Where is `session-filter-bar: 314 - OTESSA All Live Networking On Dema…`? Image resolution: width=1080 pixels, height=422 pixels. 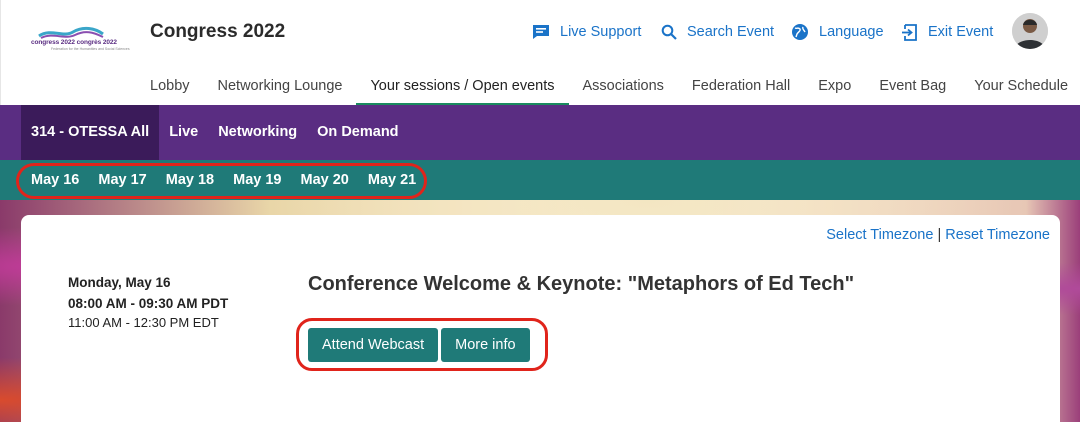
session-filter-bar: 314 - OTESSA All Live Networking On Dema… is located at coordinates (540, 132).